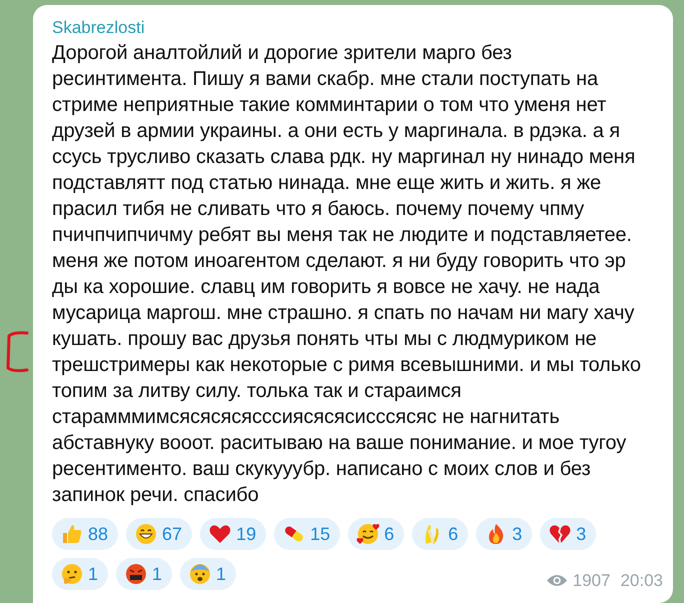 The image size is (684, 603). I want to click on angry-face-icon, so click(136, 574).